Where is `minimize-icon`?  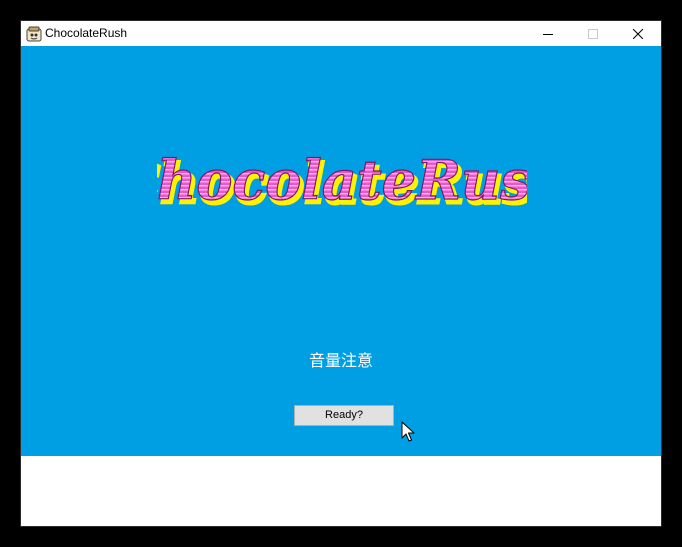 minimize-icon is located at coordinates (547, 34).